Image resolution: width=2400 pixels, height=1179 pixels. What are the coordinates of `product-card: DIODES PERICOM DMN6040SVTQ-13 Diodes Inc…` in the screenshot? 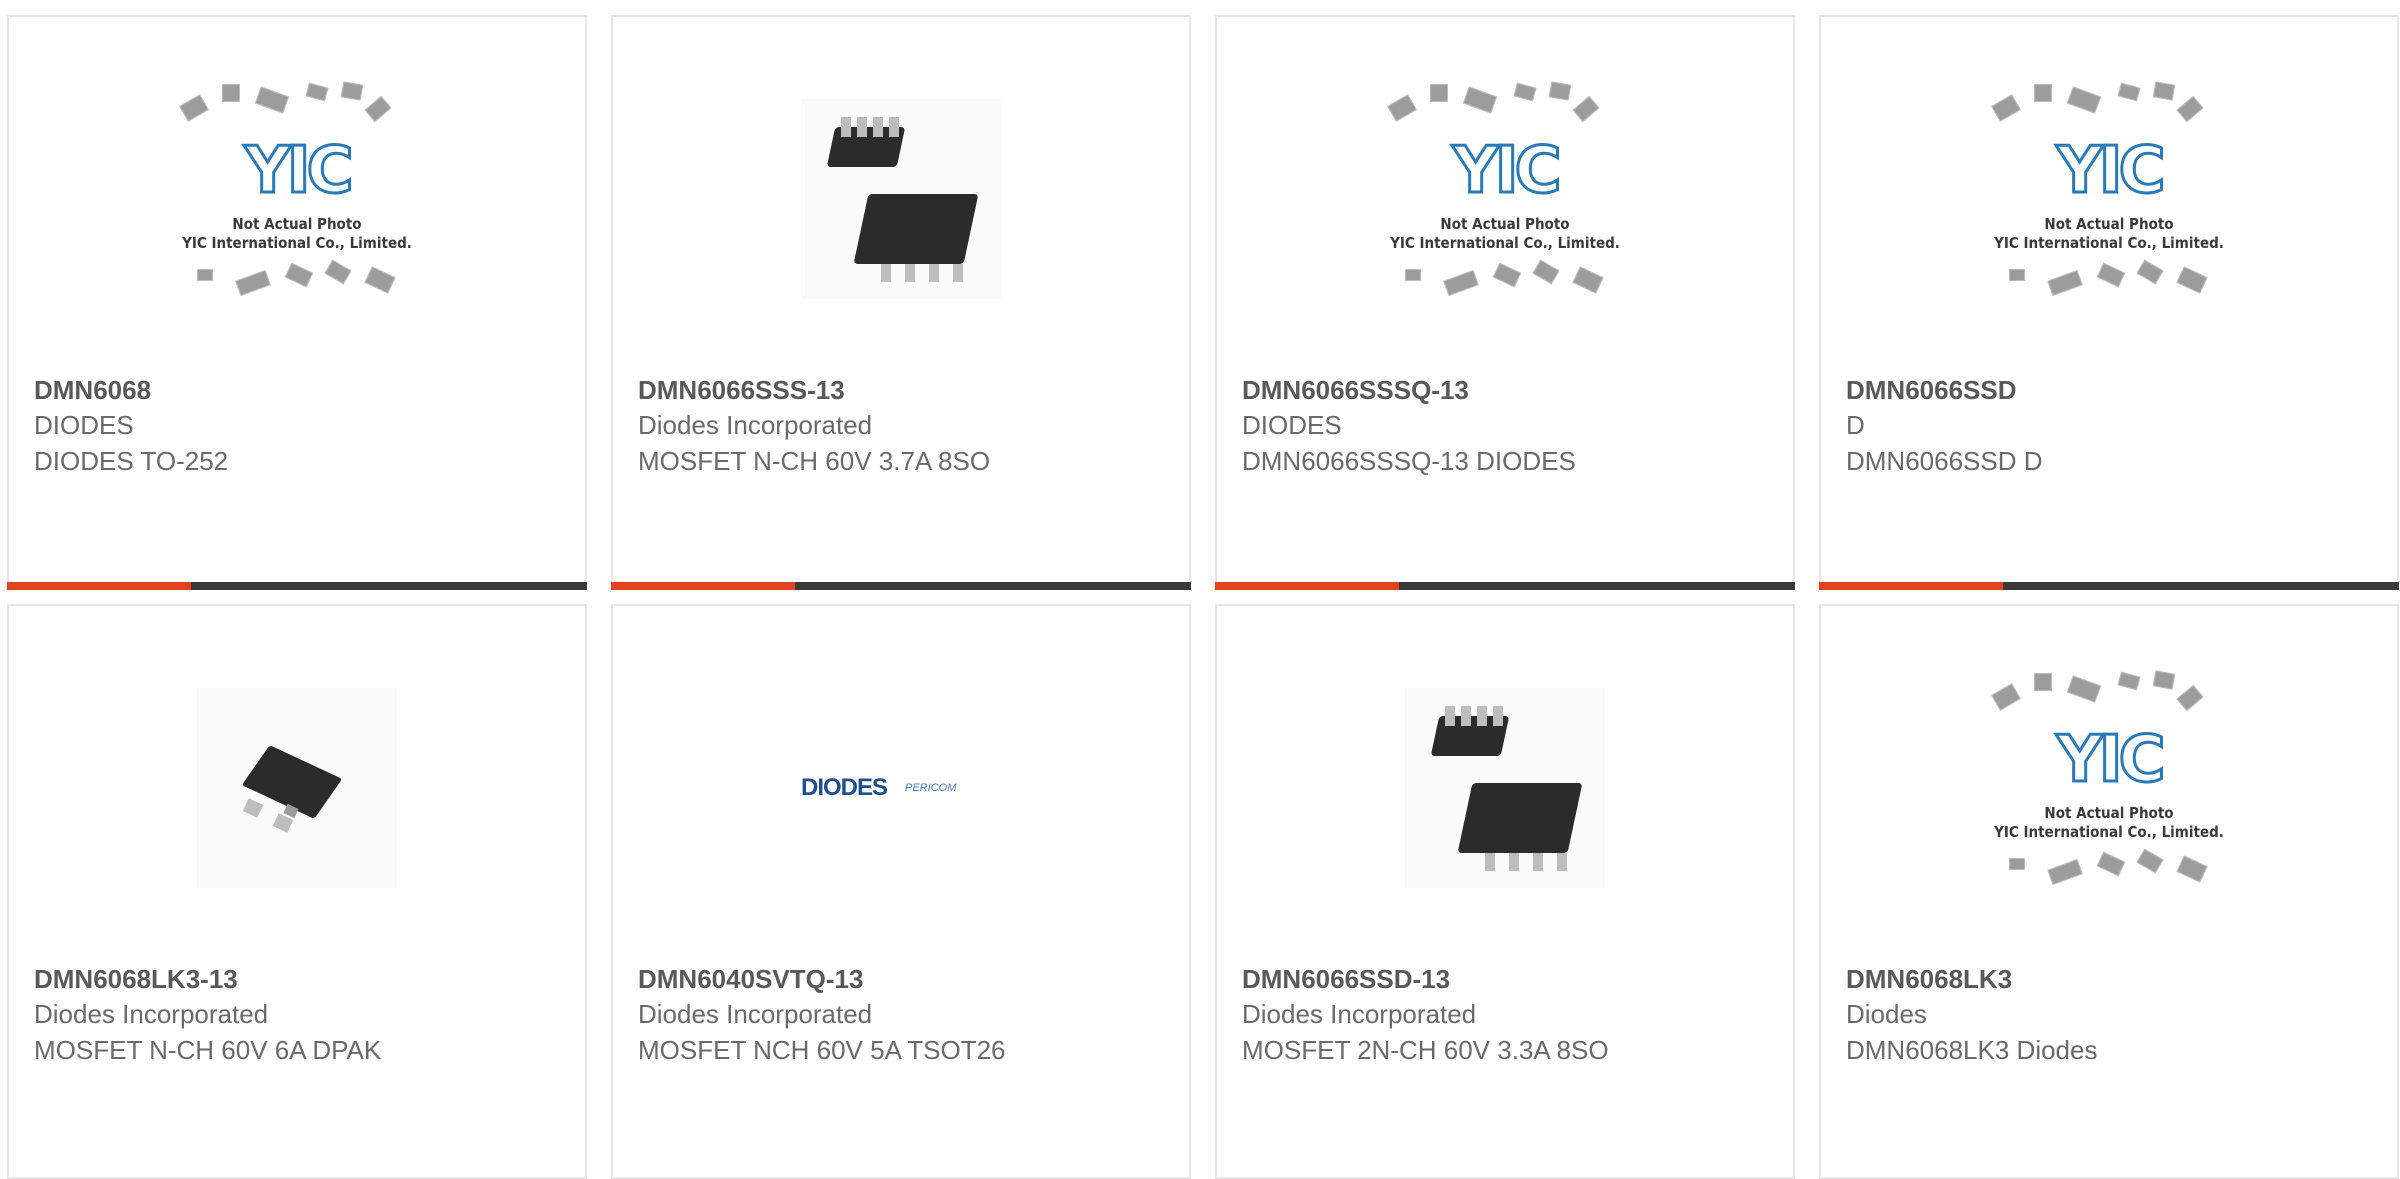 It's located at (901, 891).